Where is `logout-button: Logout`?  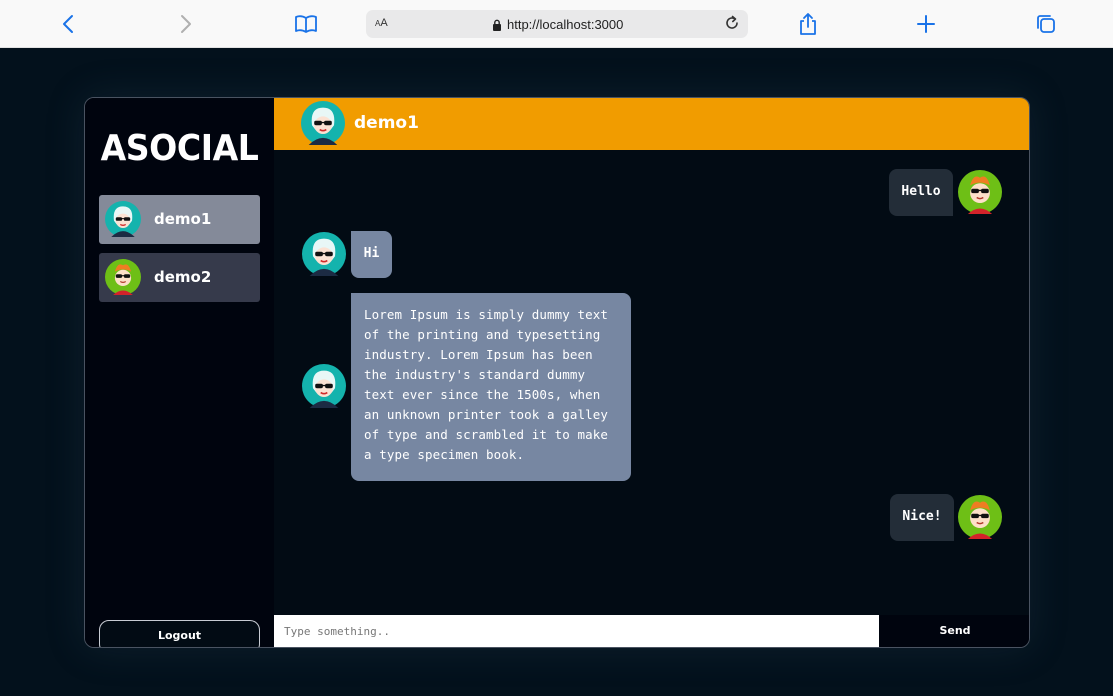 logout-button: Logout is located at coordinates (179, 633).